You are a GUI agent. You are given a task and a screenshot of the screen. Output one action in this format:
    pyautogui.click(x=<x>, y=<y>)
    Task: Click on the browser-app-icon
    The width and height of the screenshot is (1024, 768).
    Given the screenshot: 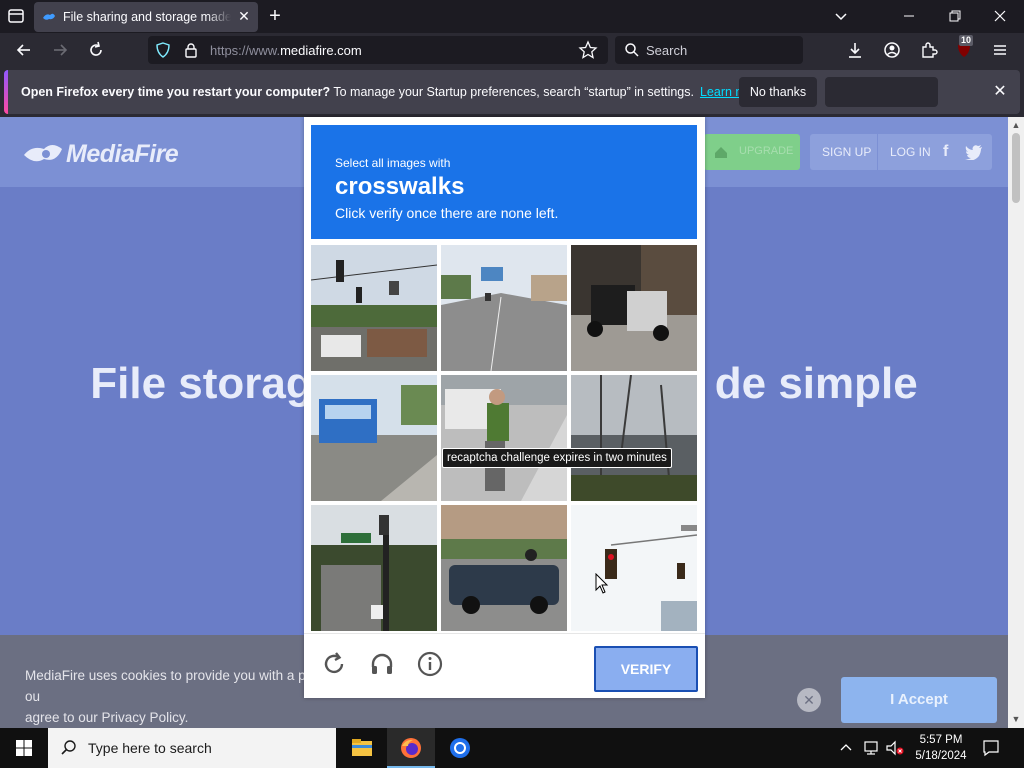 What is the action you would take?
    pyautogui.click(x=460, y=748)
    